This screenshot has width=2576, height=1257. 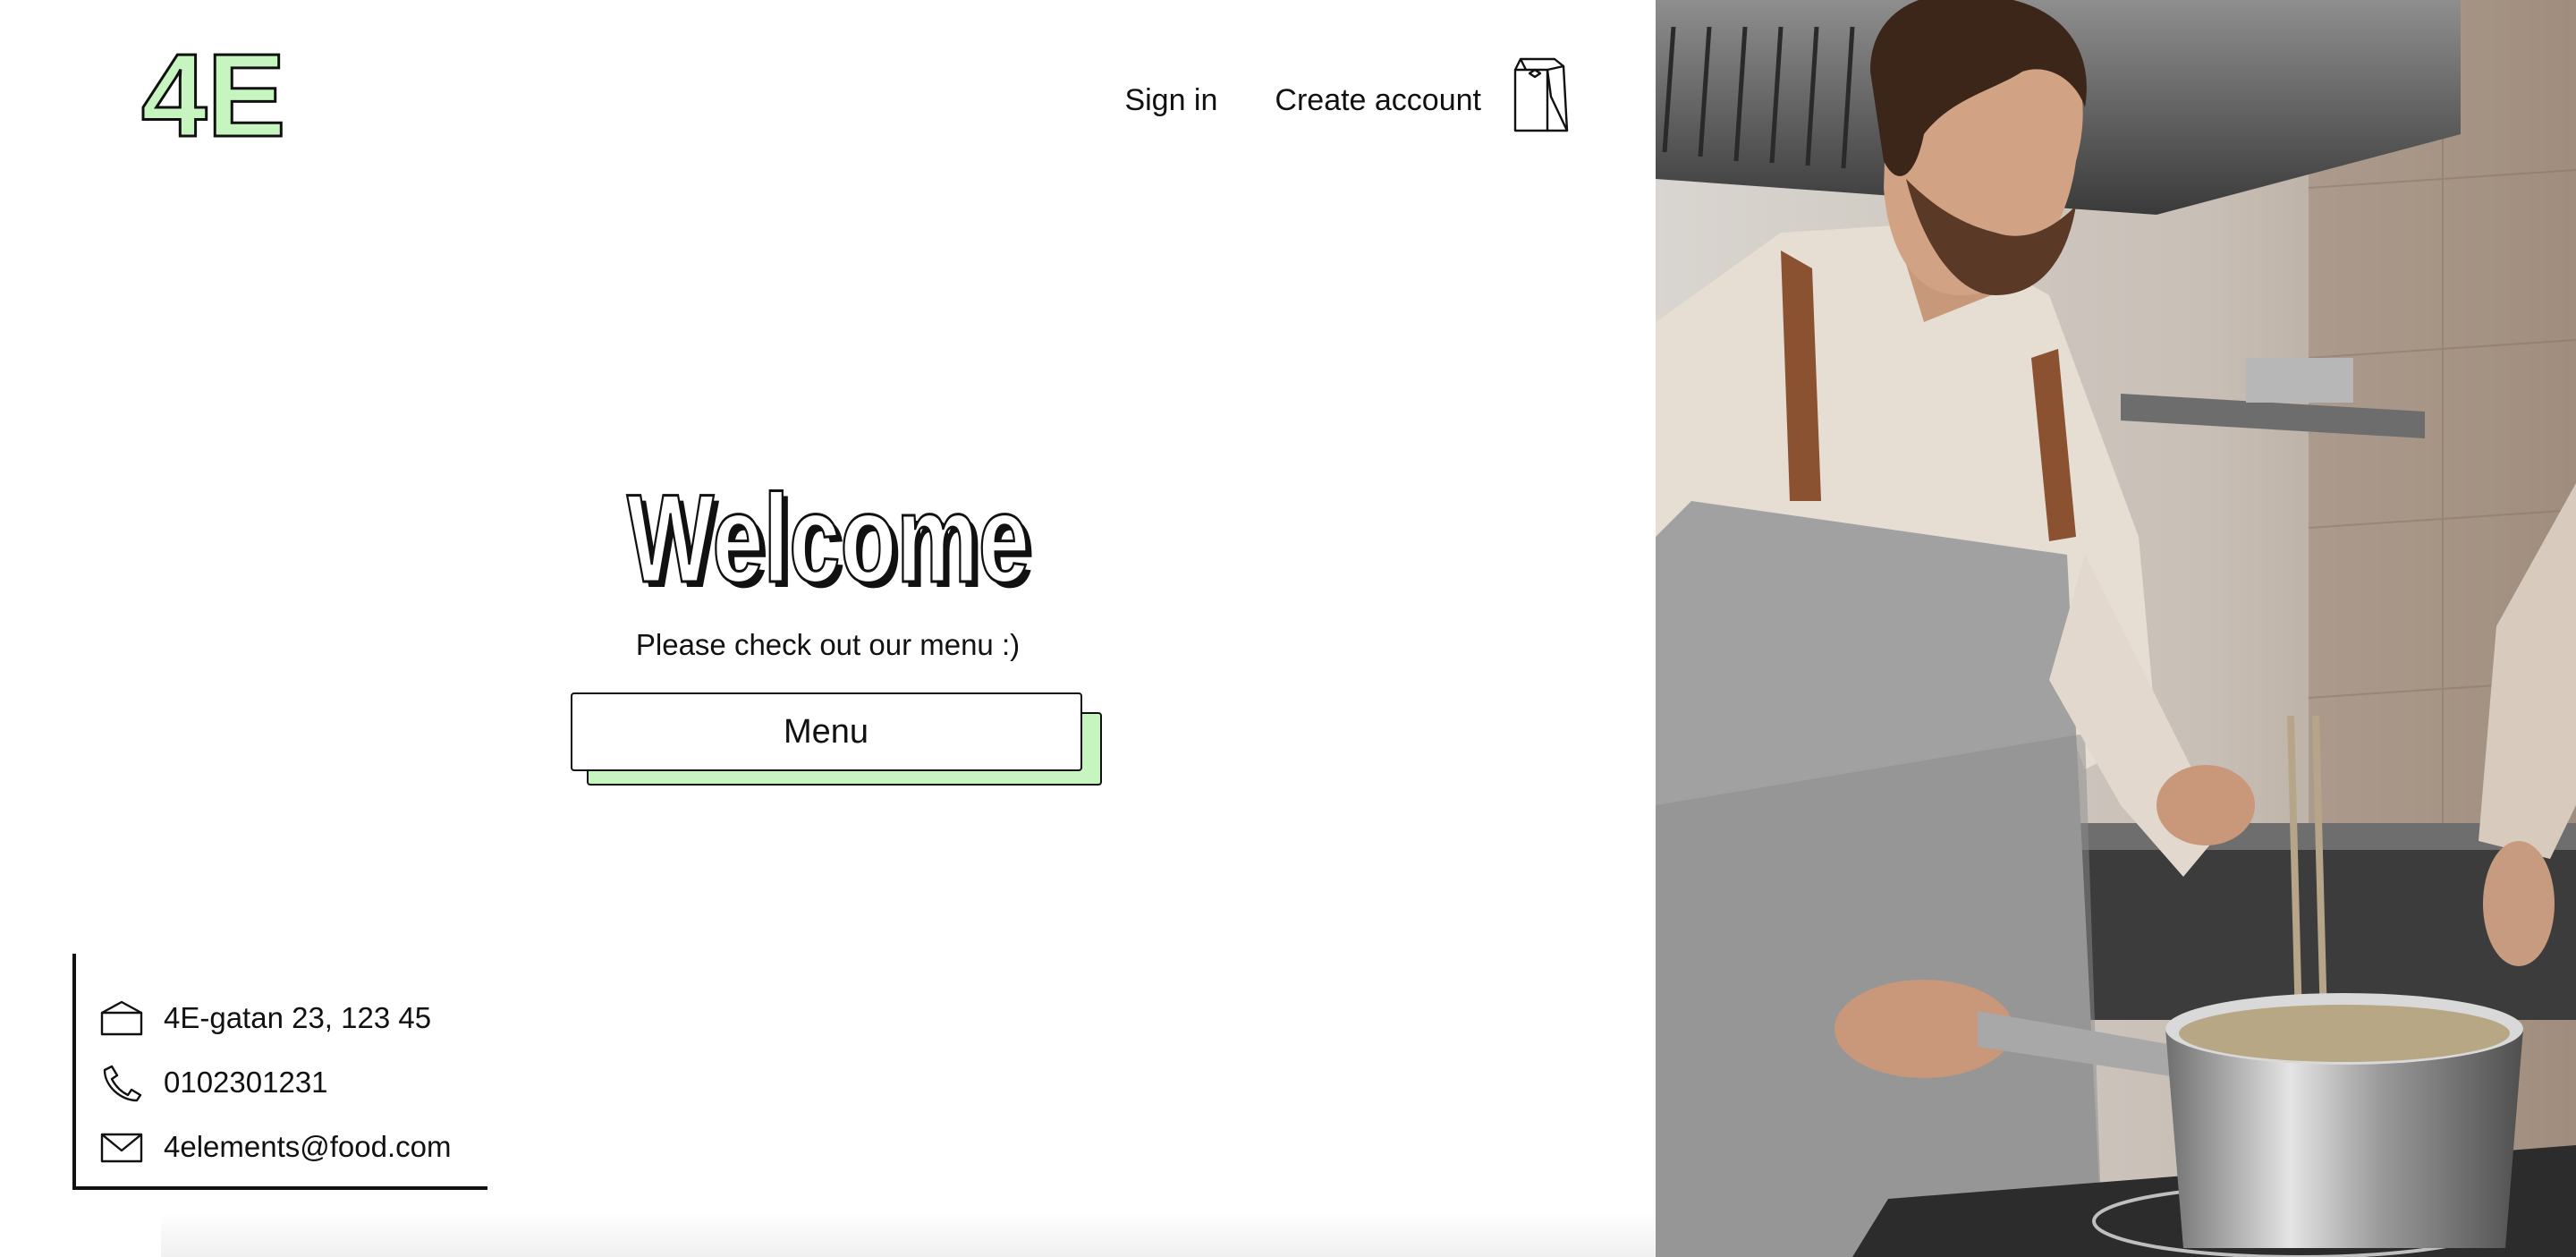 What do you see at coordinates (246, 1083) in the screenshot?
I see `phone-text: 0102301231` at bounding box center [246, 1083].